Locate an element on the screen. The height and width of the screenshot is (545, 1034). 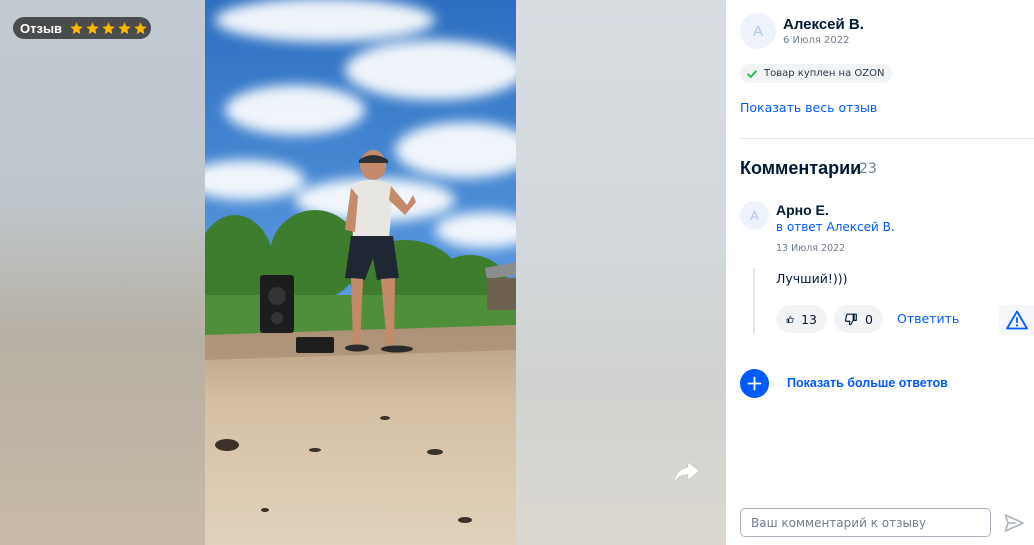
share-arrow-icon is located at coordinates (686, 472).